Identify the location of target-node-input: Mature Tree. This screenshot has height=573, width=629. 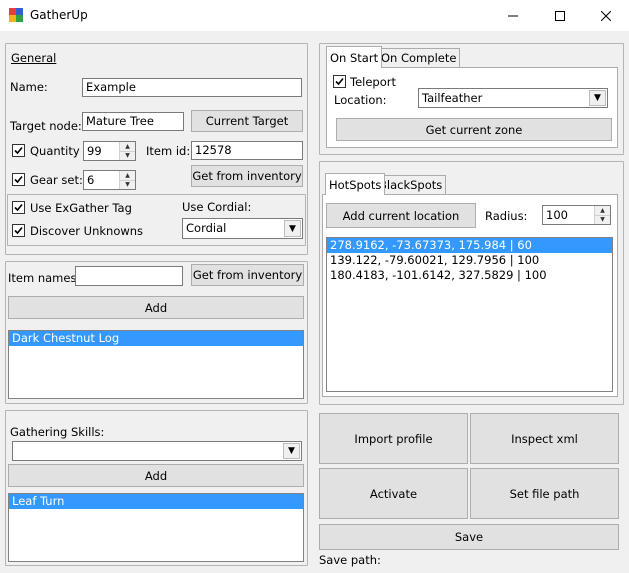
(133, 121).